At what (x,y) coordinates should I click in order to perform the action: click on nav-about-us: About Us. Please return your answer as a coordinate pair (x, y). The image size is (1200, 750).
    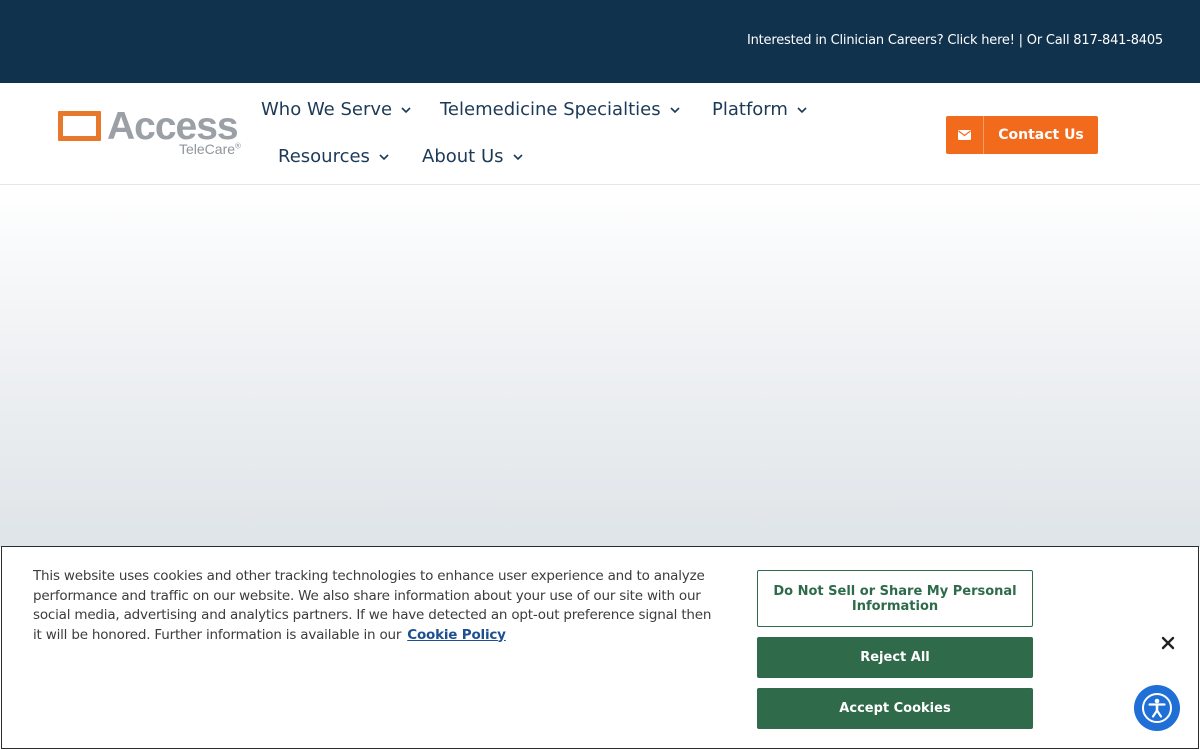
    Looking at the image, I should click on (473, 156).